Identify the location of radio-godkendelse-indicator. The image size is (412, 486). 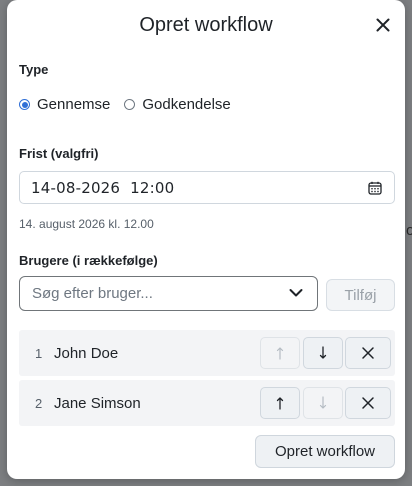
(130, 104).